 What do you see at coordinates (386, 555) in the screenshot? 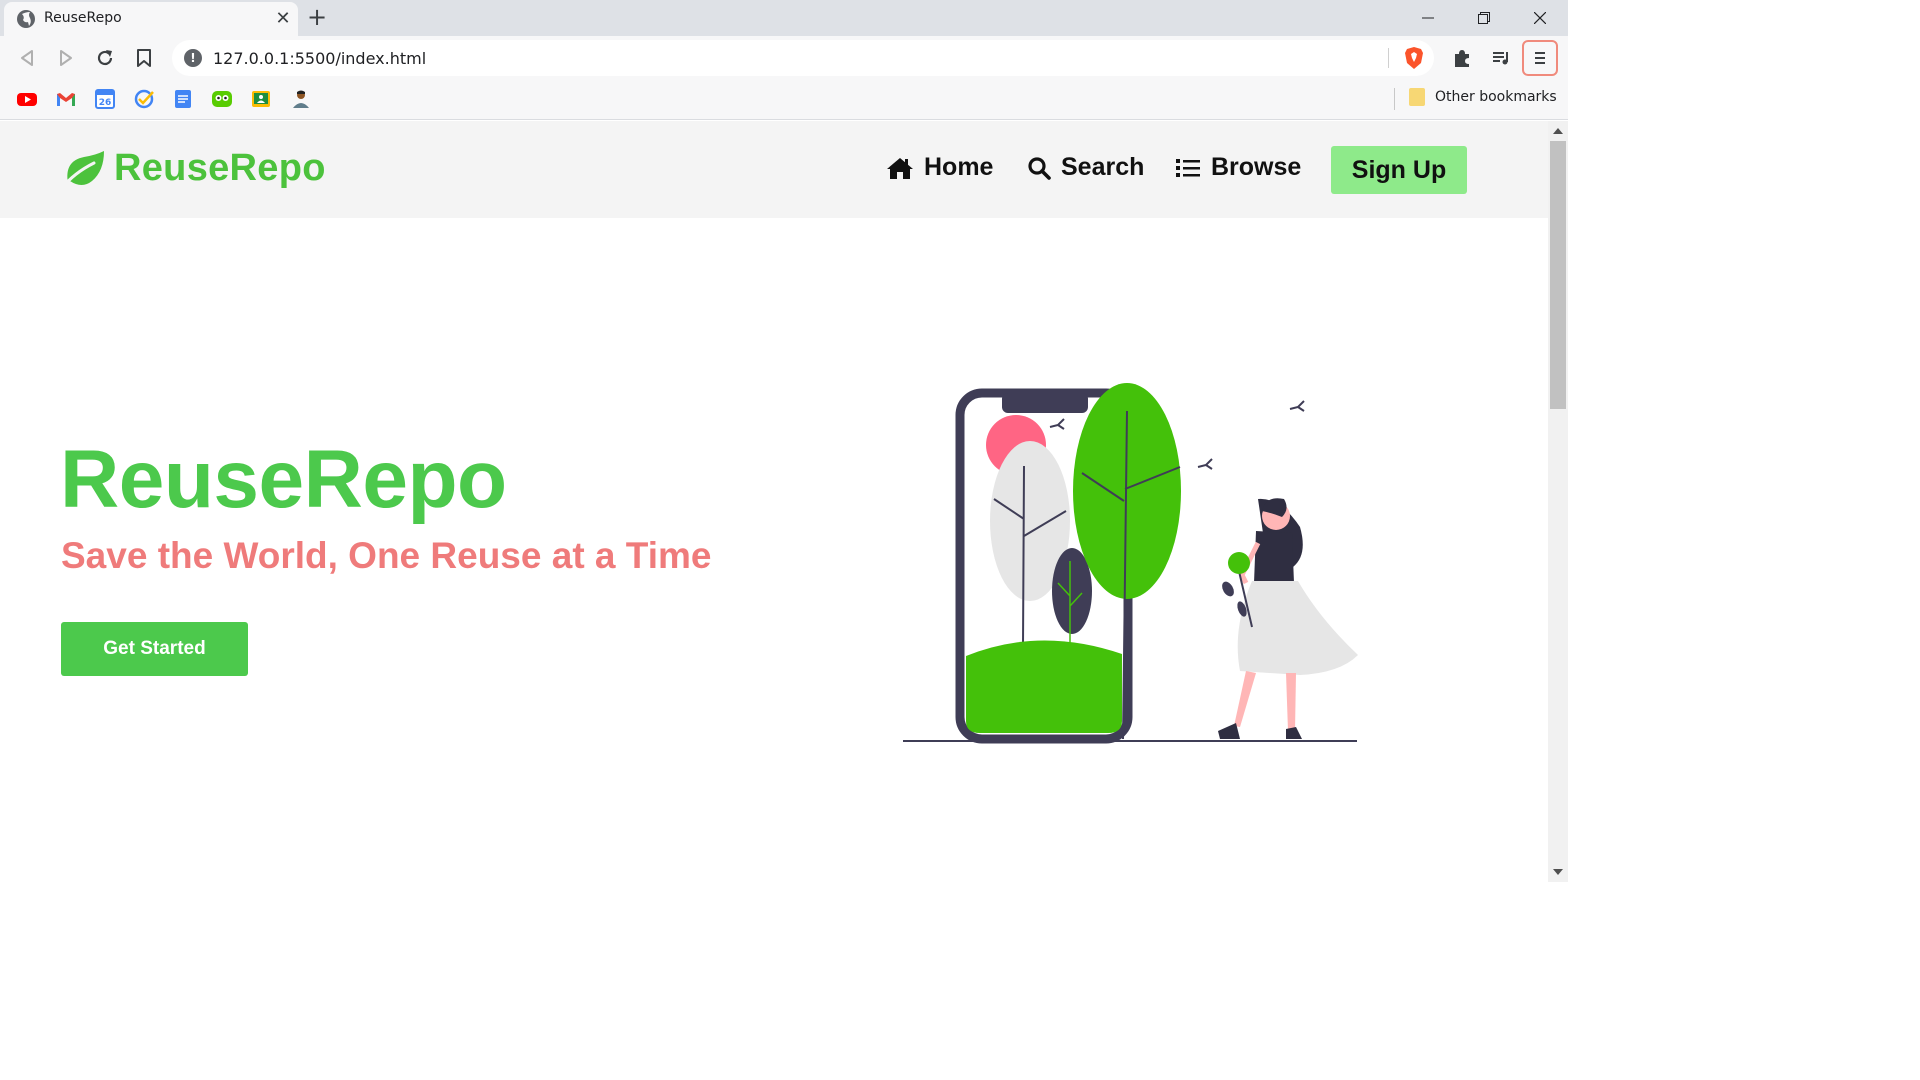
I see `hero-subtitle: Save the World, One Reuse at a Time` at bounding box center [386, 555].